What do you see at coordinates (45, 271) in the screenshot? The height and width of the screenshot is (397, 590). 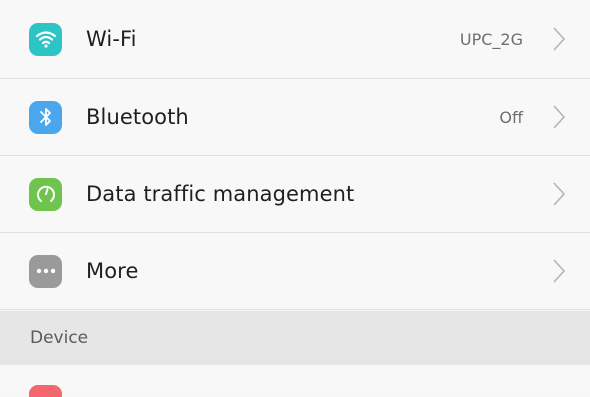 I see `more-icon` at bounding box center [45, 271].